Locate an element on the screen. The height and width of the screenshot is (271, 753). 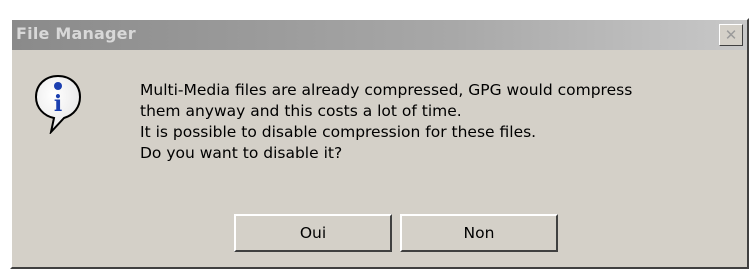
yes-button-label: Oui is located at coordinates (313, 233).